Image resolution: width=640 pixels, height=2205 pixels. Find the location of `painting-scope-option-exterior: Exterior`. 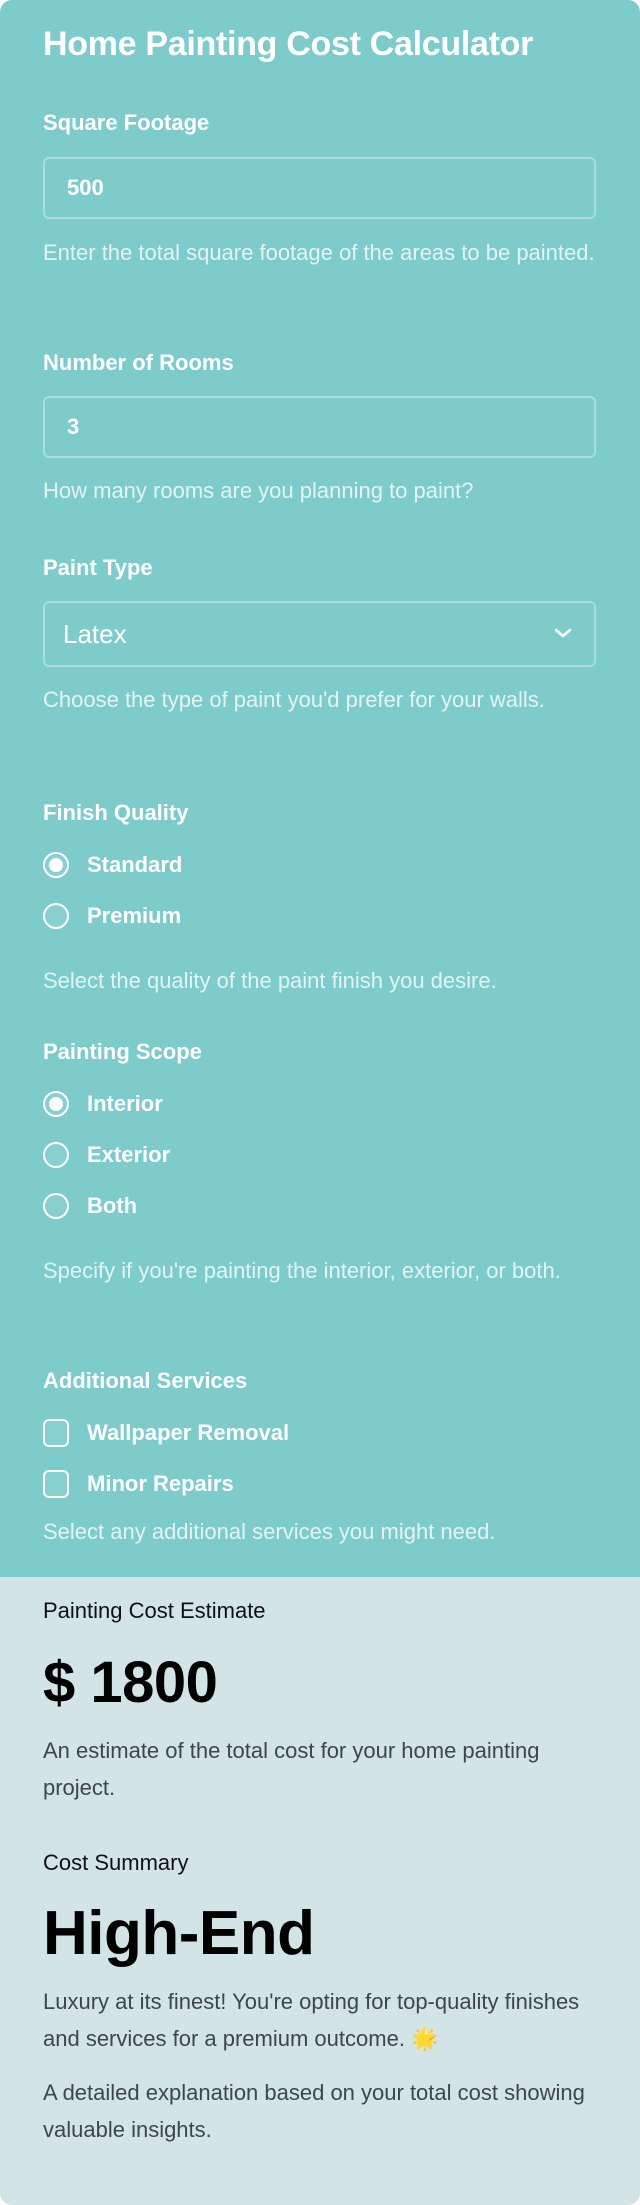

painting-scope-option-exterior: Exterior is located at coordinates (106, 1155).